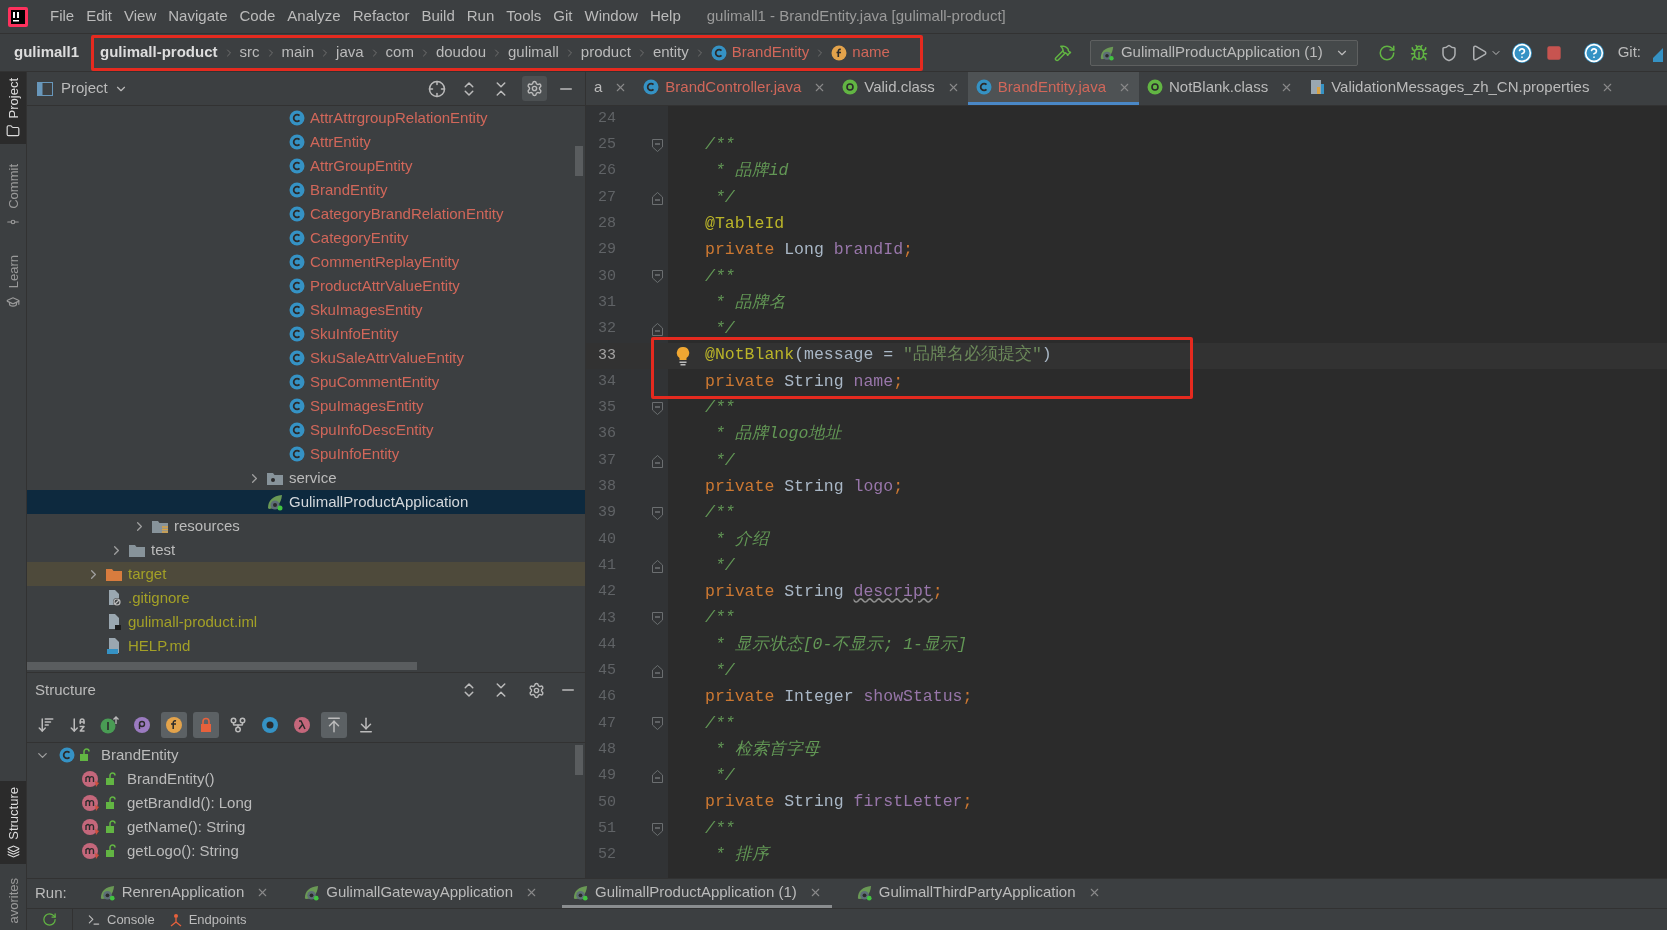  What do you see at coordinates (381, 16) in the screenshot?
I see `menu-item: Refactor` at bounding box center [381, 16].